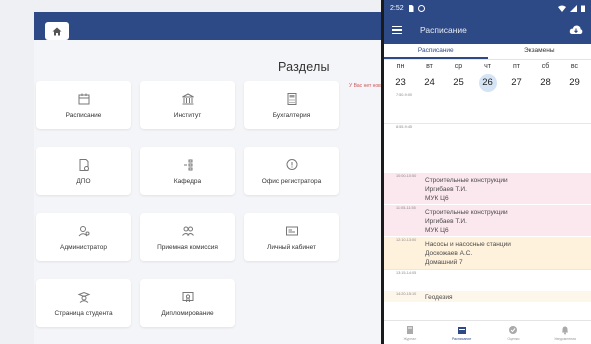  Describe the element at coordinates (516, 66) in the screenshot. I see `day-name: пт` at that location.